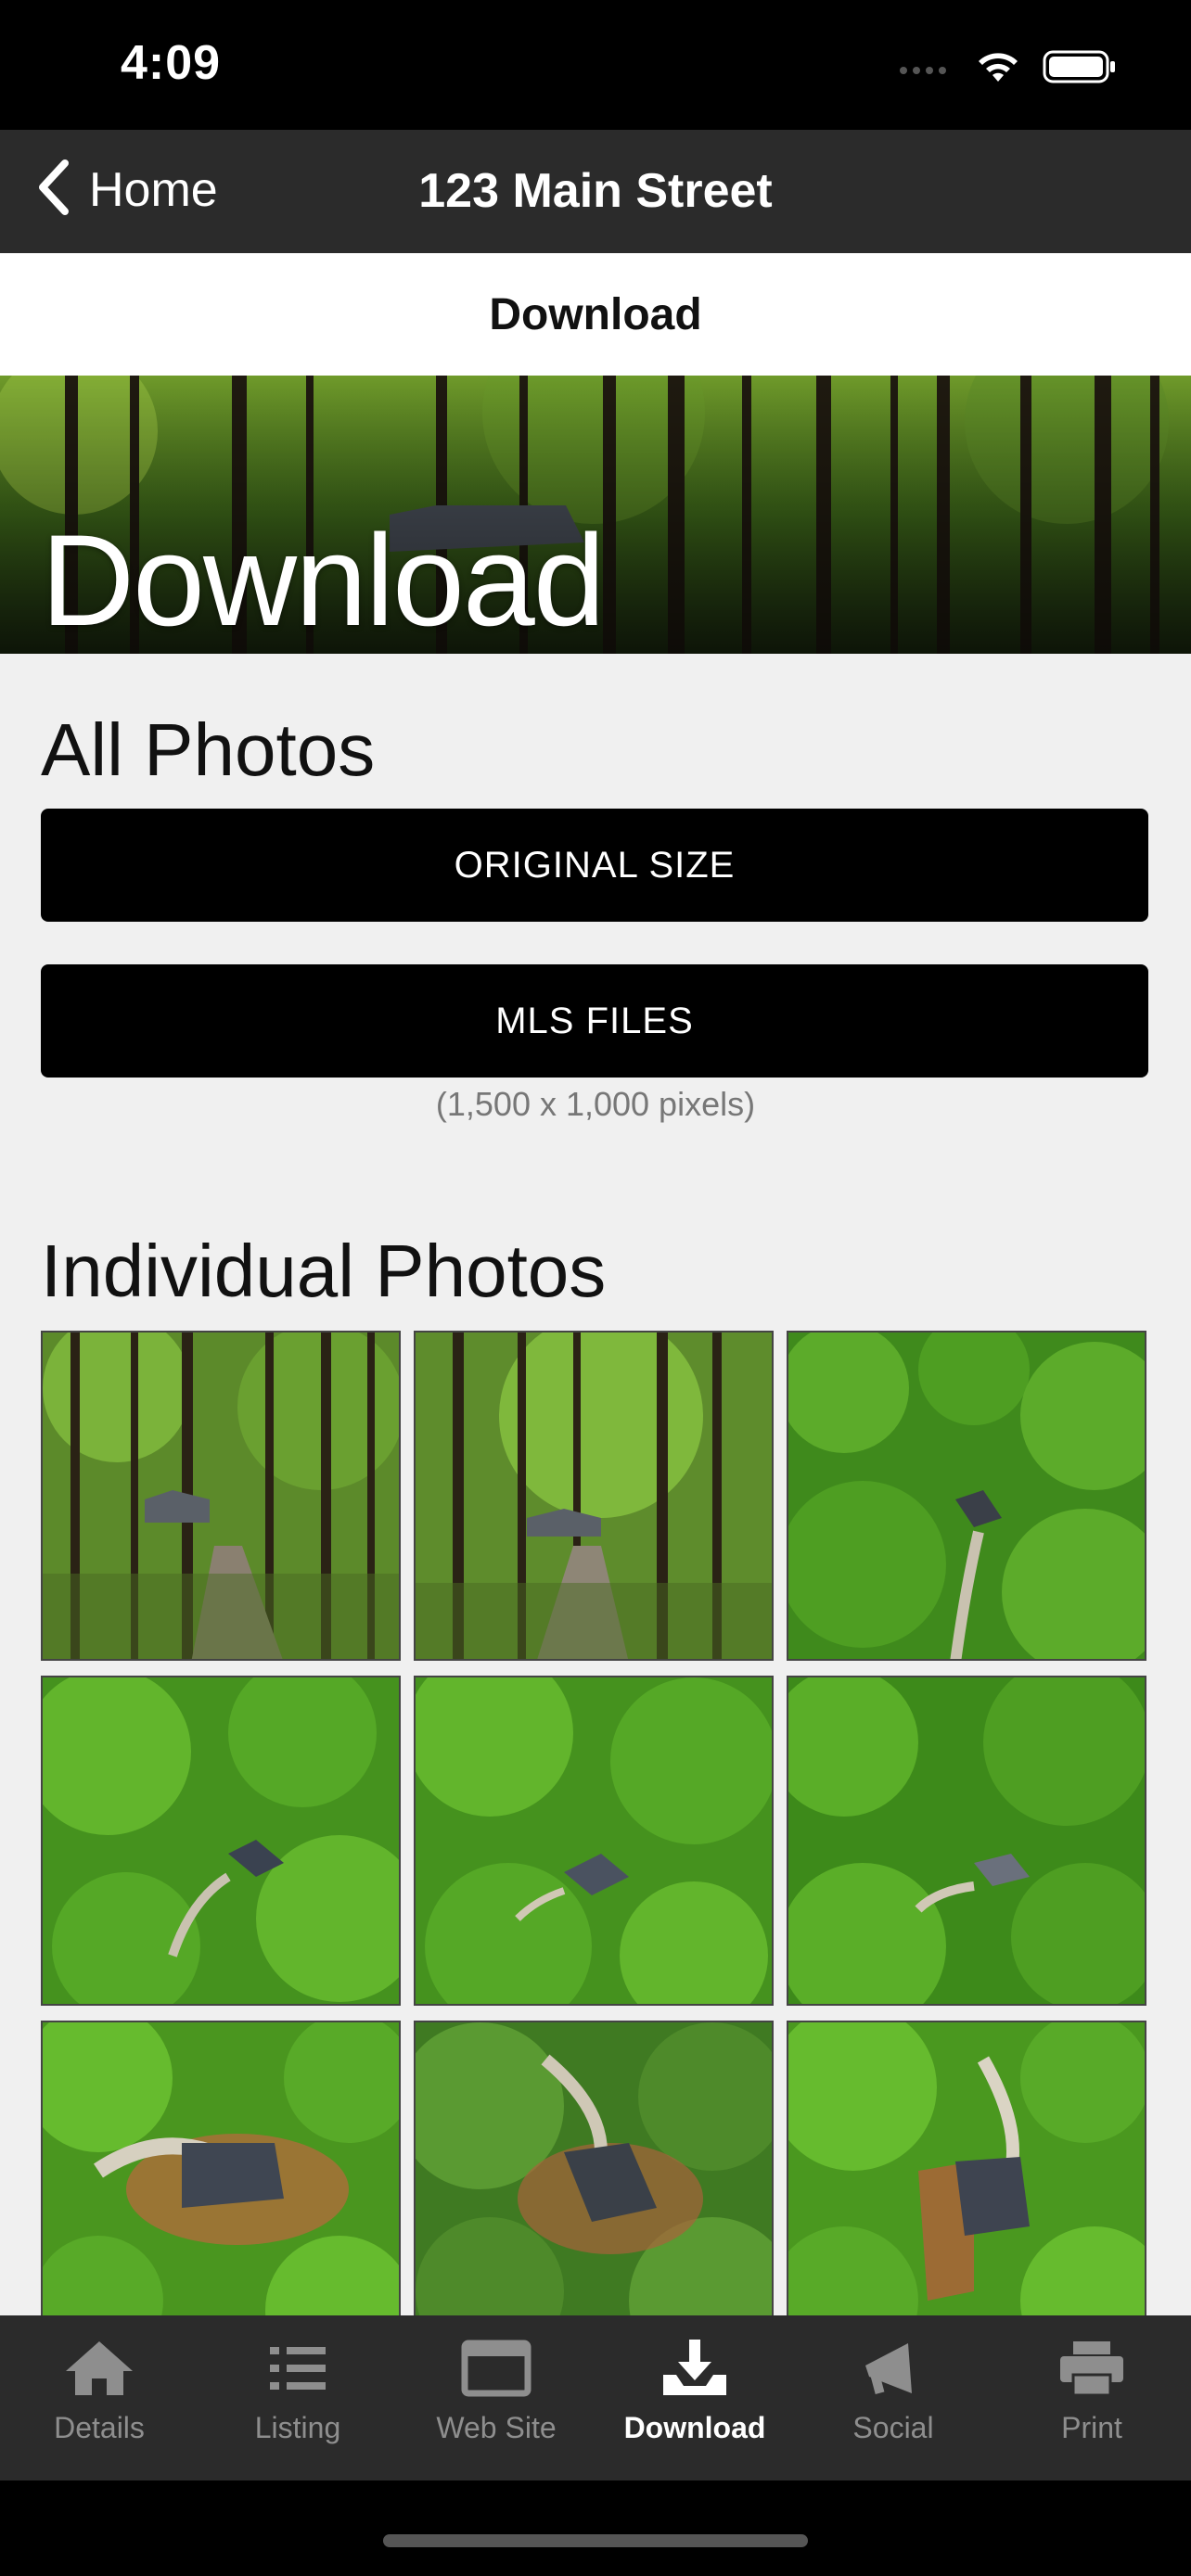 The image size is (1191, 2576). I want to click on tab-listing: Listing, so click(297, 2397).